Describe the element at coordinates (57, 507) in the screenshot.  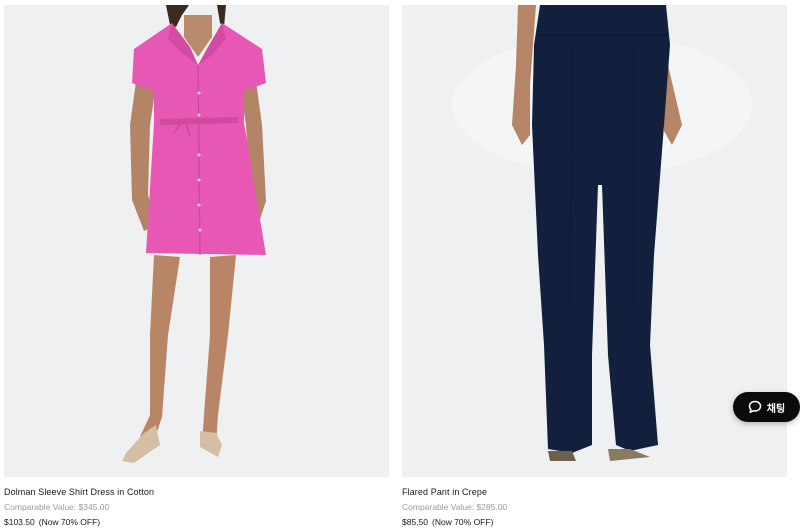
I see `comparable-value: Comparable Value: $345.00` at that location.